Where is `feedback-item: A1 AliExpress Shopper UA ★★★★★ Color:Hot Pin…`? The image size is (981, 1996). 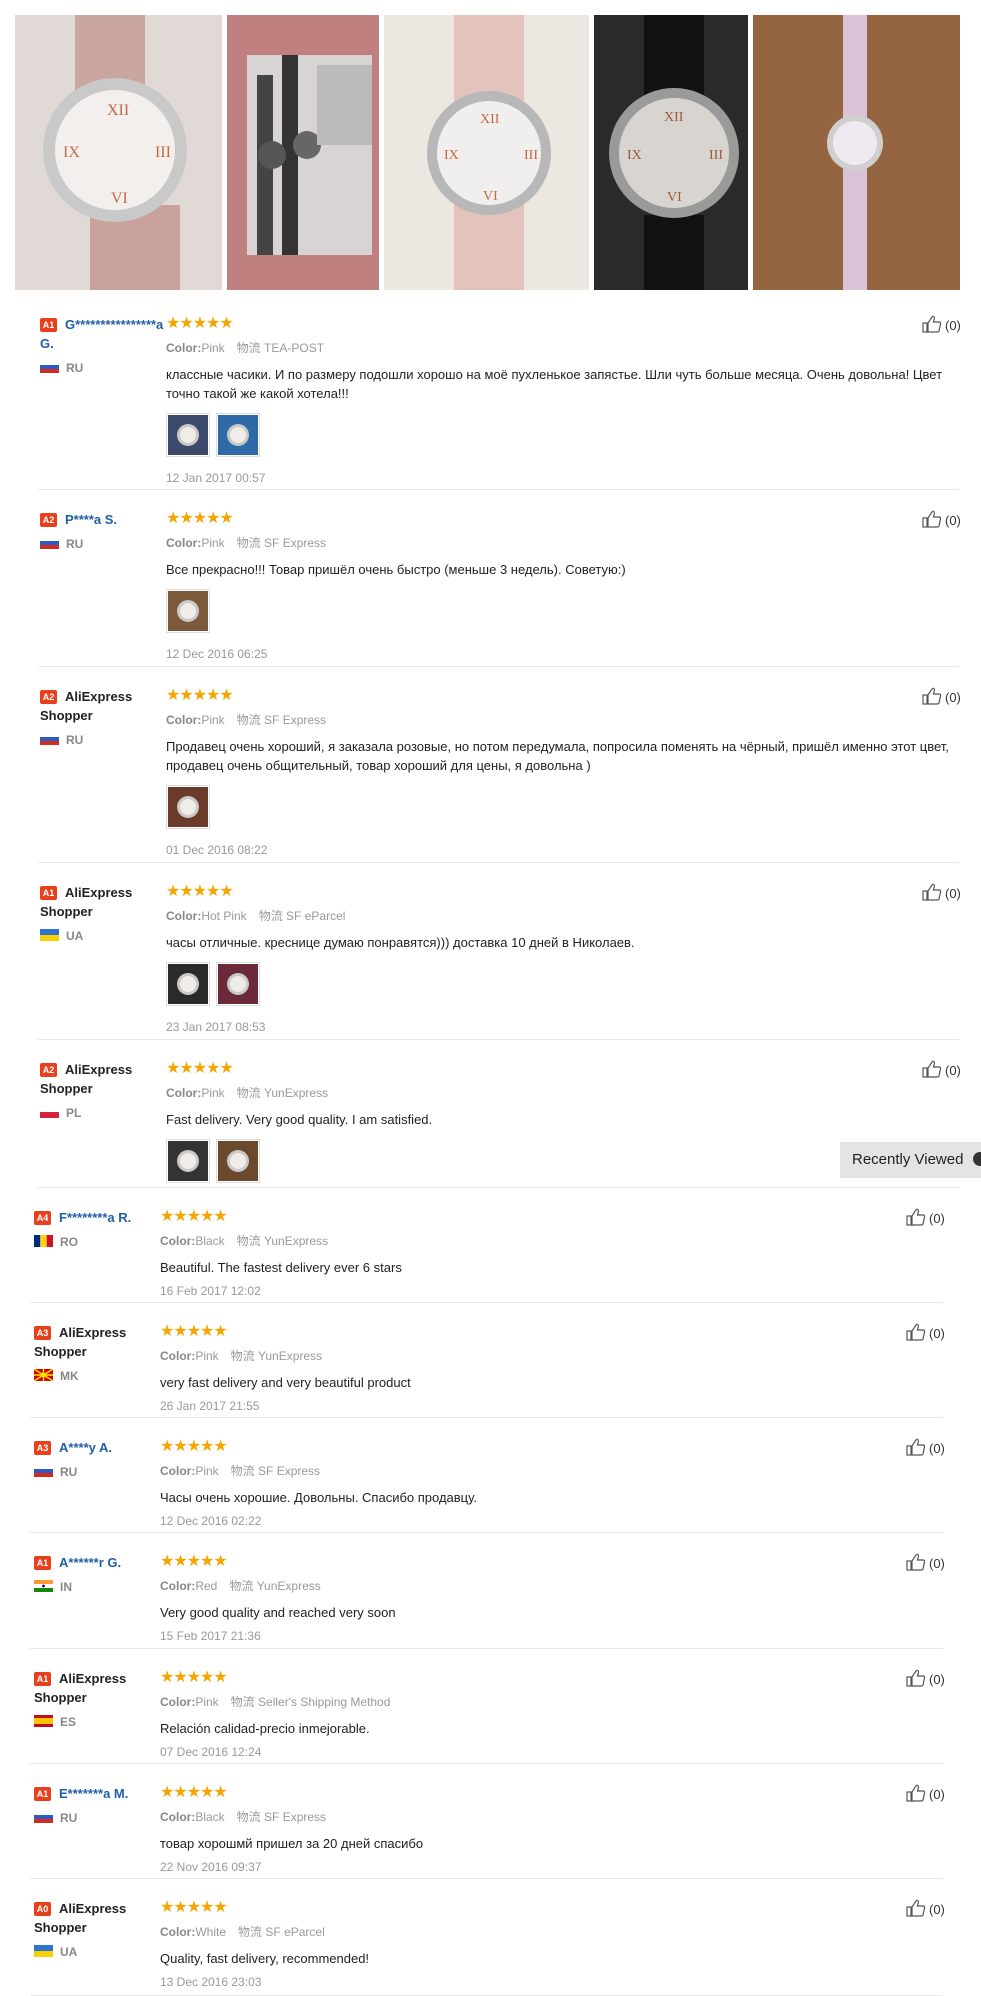
feedback-item: A1 AliExpress Shopper UA ★★★★★ Color:Hot Pin… is located at coordinates (490, 951).